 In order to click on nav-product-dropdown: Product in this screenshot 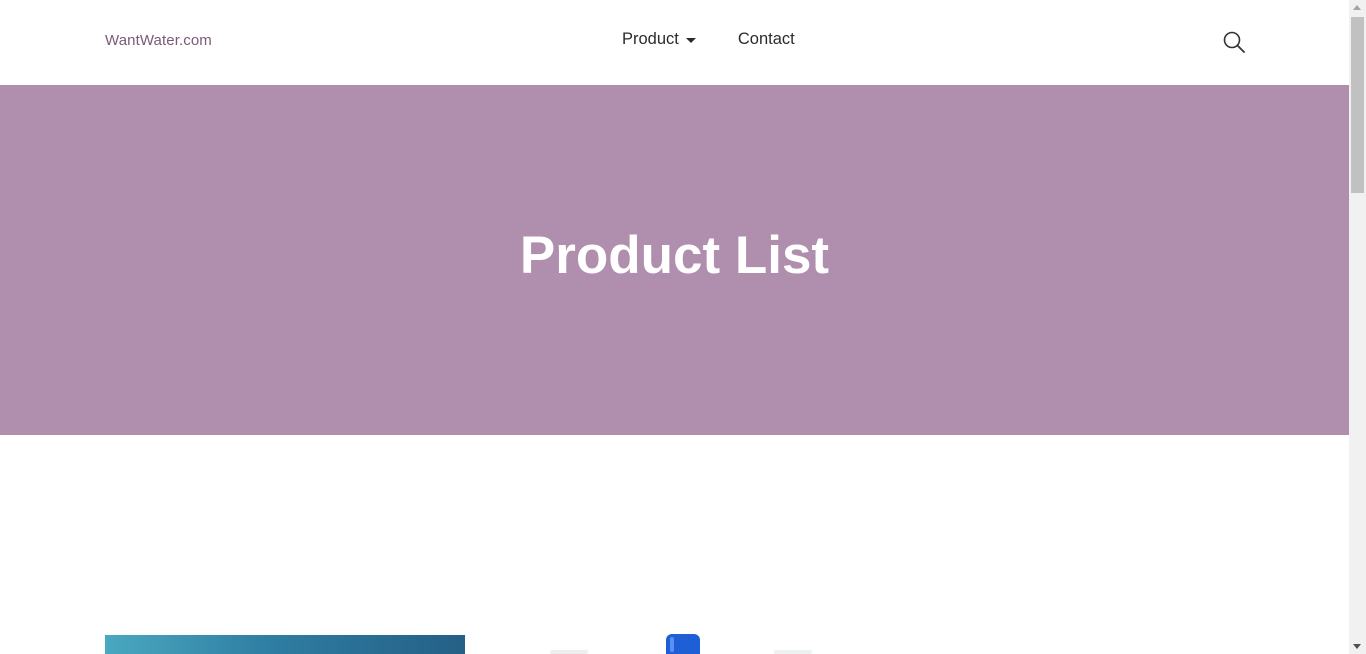, I will do `click(659, 39)`.